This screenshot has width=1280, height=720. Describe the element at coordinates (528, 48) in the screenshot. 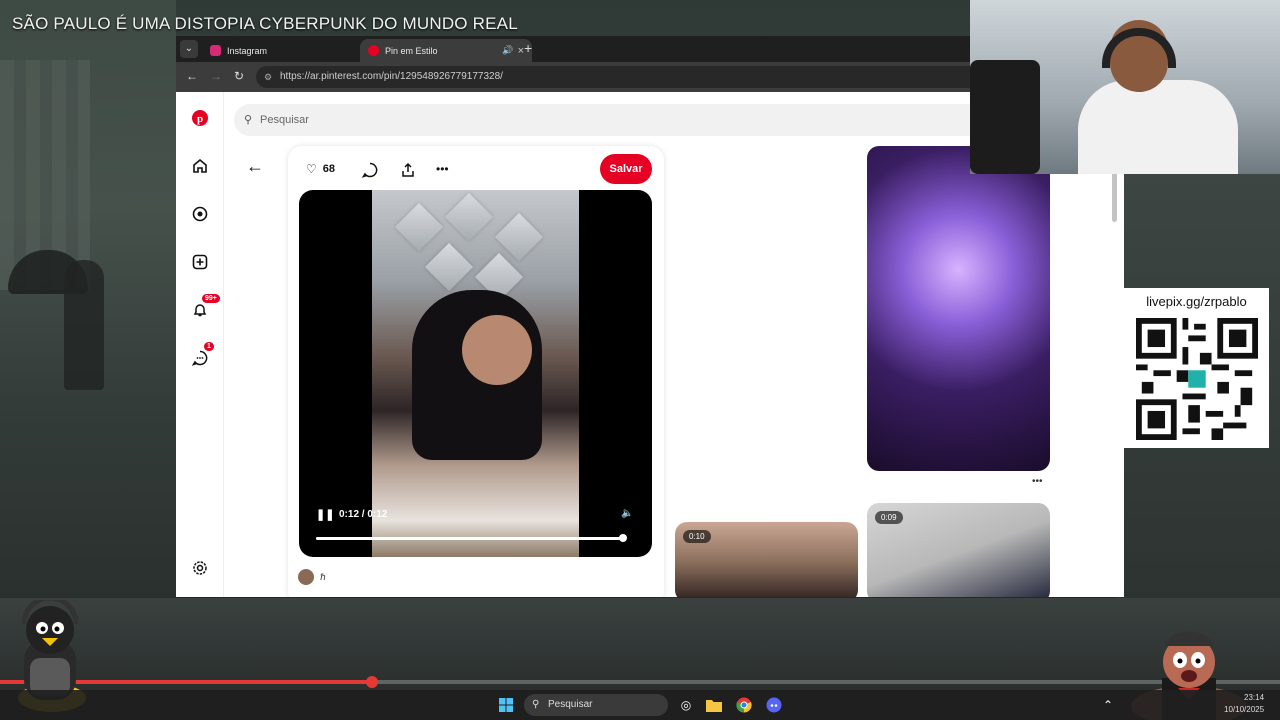

I see `new-tab-button: +` at that location.